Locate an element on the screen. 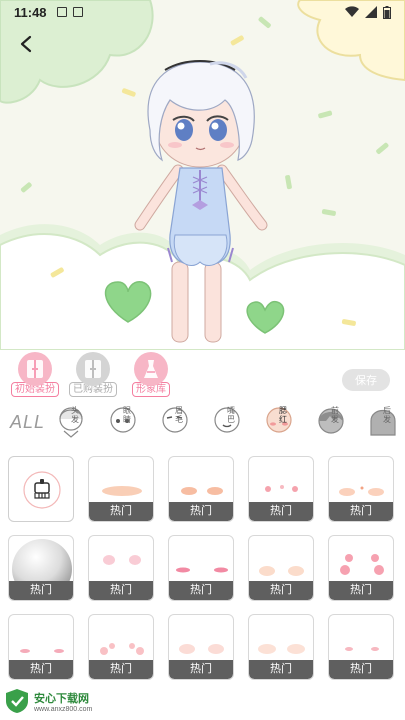 The height and width of the screenshot is (720, 405). tab-label: 眉毛 is located at coordinates (179, 415).